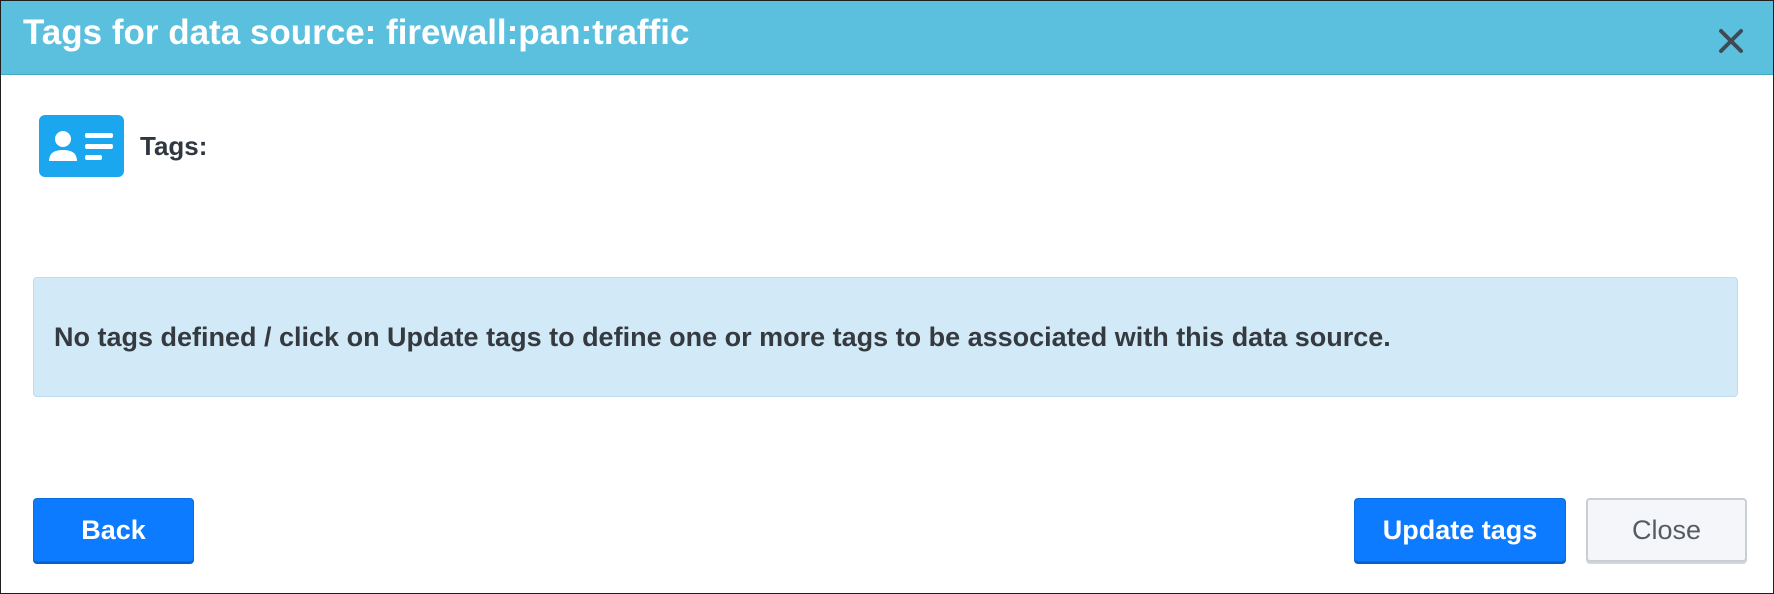 The height and width of the screenshot is (594, 1774). Describe the element at coordinates (113, 530) in the screenshot. I see `back-button: Back` at that location.